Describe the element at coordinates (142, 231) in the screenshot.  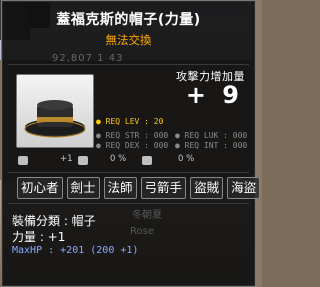
I see `background-sub: Rose` at that location.